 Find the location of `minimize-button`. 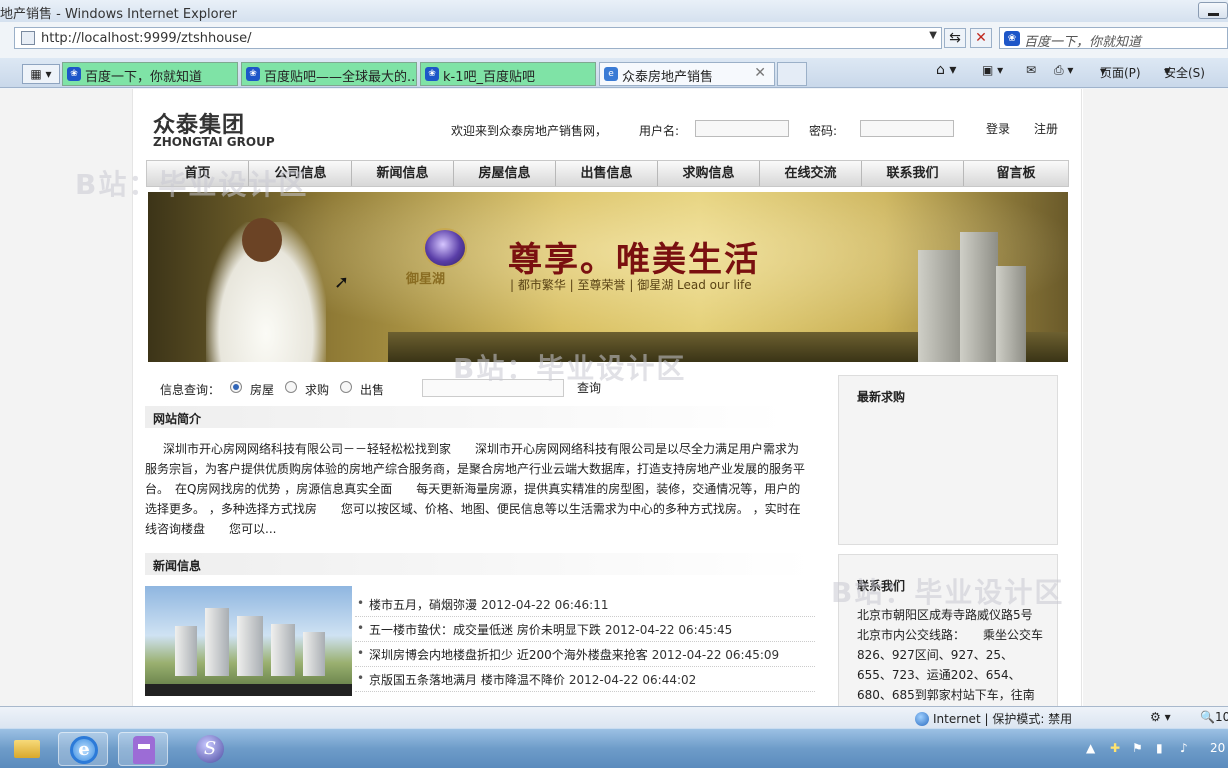

minimize-button is located at coordinates (1213, 10).